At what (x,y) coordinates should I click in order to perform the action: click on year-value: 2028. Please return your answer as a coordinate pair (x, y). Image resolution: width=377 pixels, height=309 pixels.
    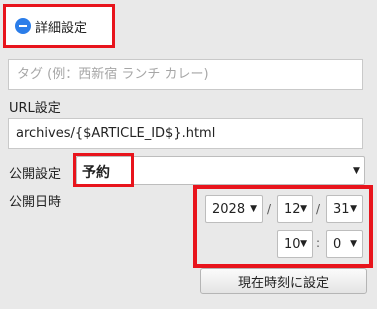
    Looking at the image, I should click on (229, 209).